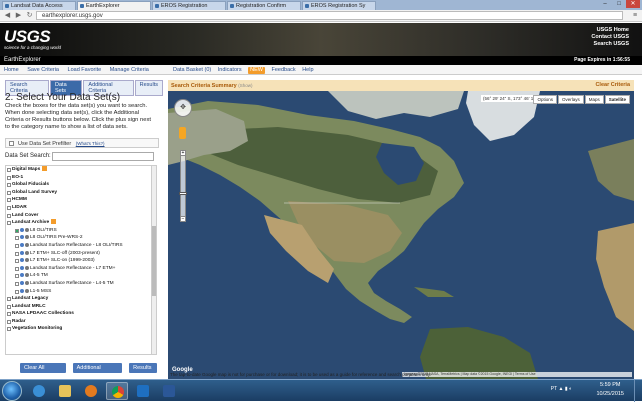  I want to click on dataset-item: L7 ETM+ SLC-on (1999-2003), so click(79, 261).